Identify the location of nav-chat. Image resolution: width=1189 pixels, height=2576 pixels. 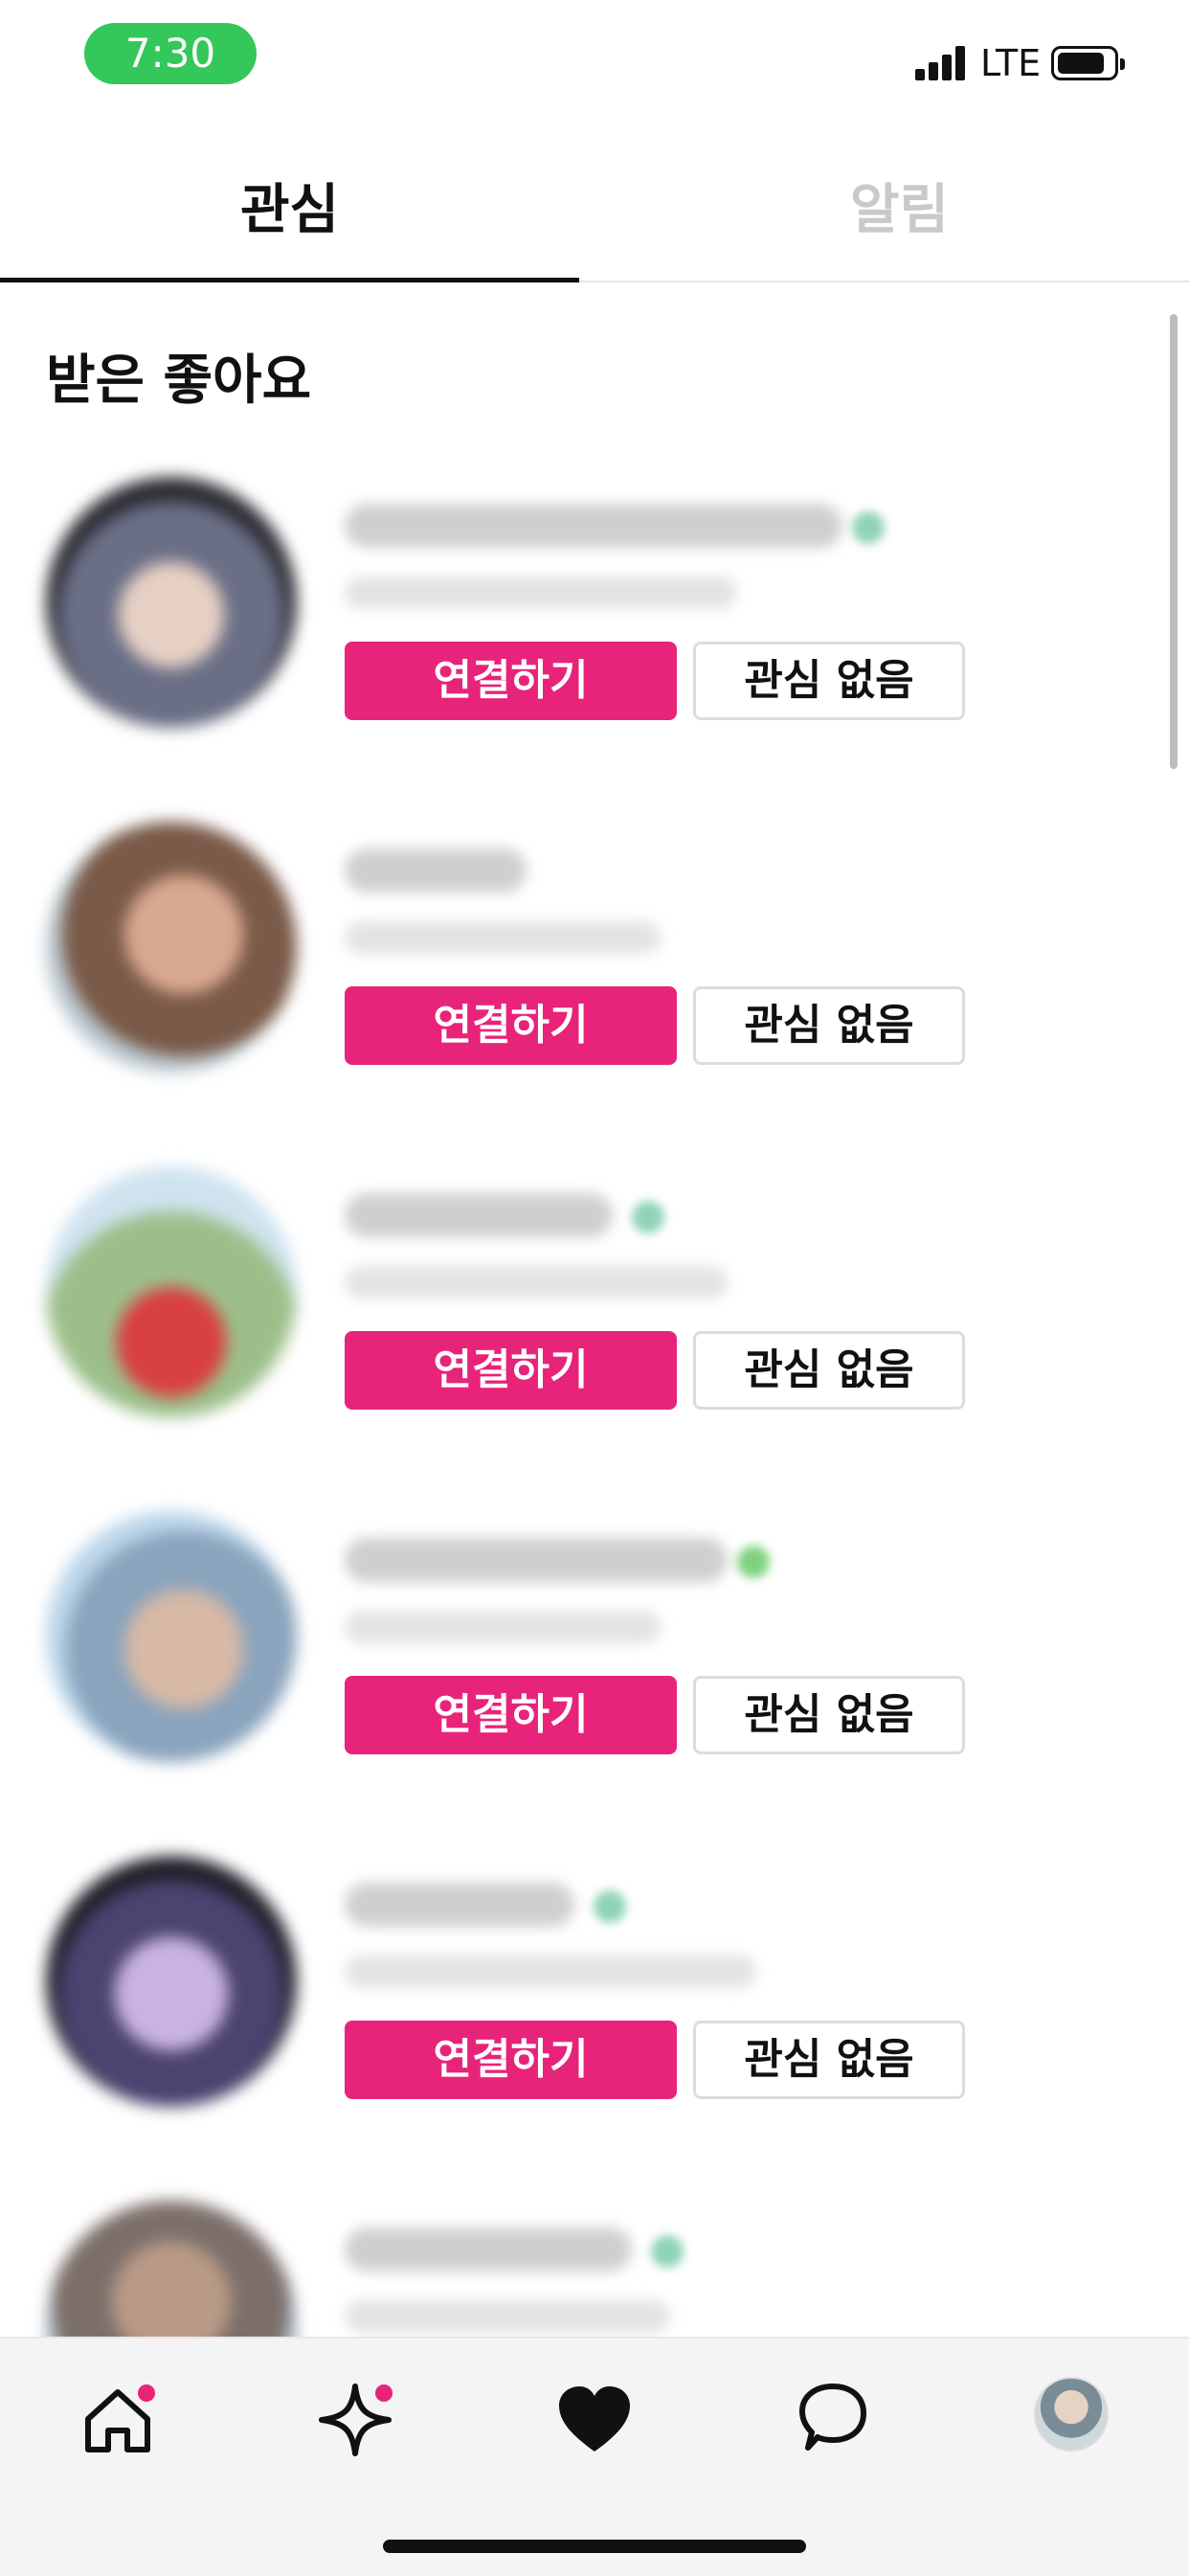
(832, 2420).